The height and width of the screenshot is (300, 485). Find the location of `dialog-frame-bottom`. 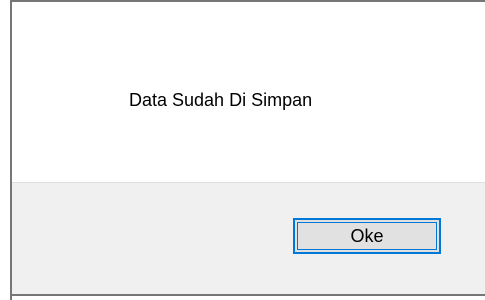

dialog-frame-bottom is located at coordinates (247, 295).